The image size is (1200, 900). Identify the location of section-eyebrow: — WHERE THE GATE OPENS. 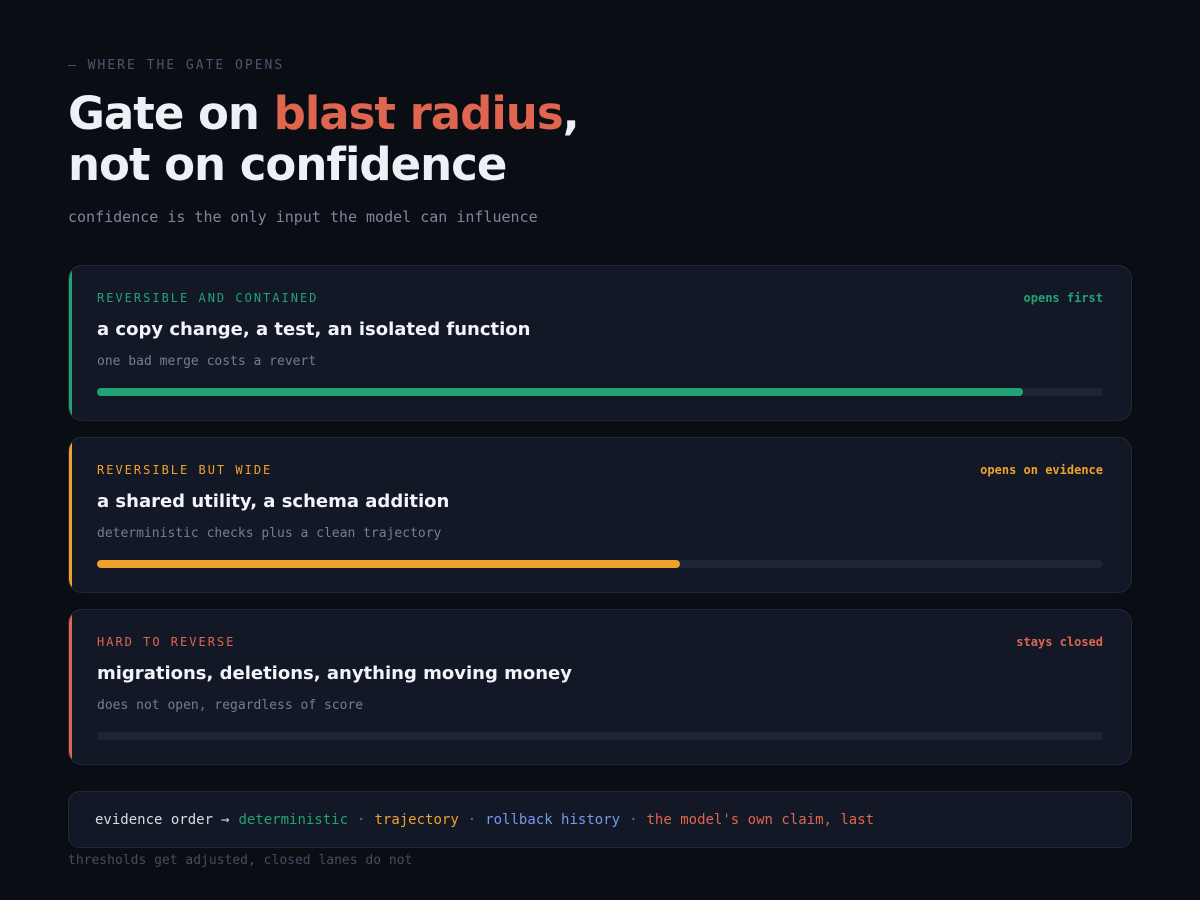
(176, 65).